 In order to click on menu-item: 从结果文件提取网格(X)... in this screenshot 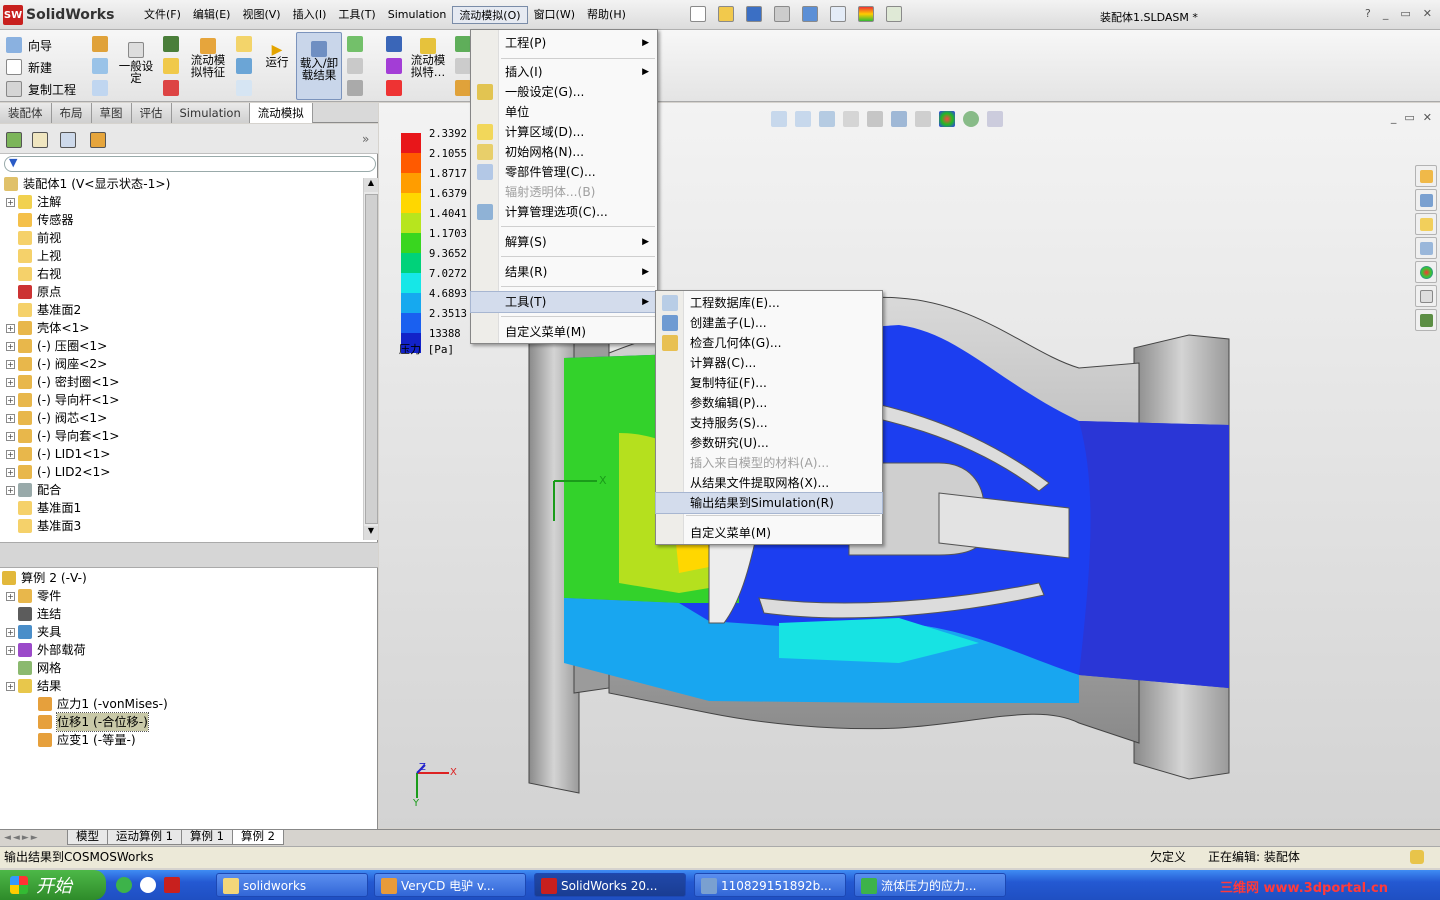, I will do `click(769, 483)`.